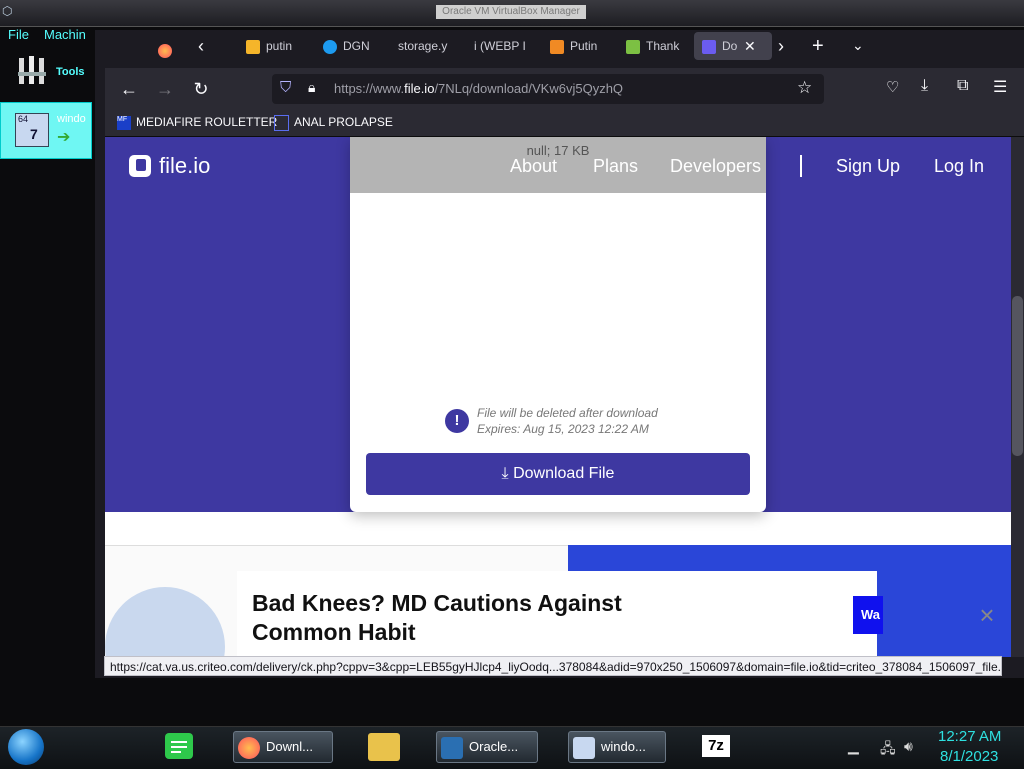 This screenshot has height=769, width=1024. What do you see at coordinates (201, 46) in the screenshot?
I see `tabs-scroll-left-button: ‹` at bounding box center [201, 46].